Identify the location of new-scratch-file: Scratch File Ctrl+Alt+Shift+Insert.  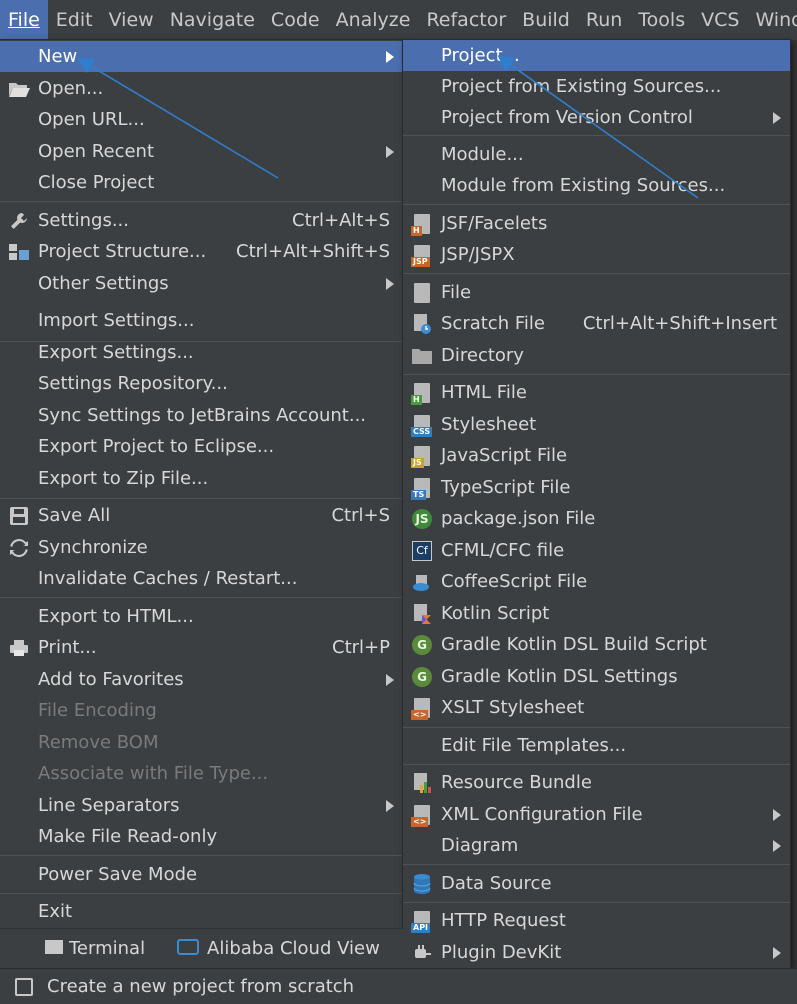
(596, 323).